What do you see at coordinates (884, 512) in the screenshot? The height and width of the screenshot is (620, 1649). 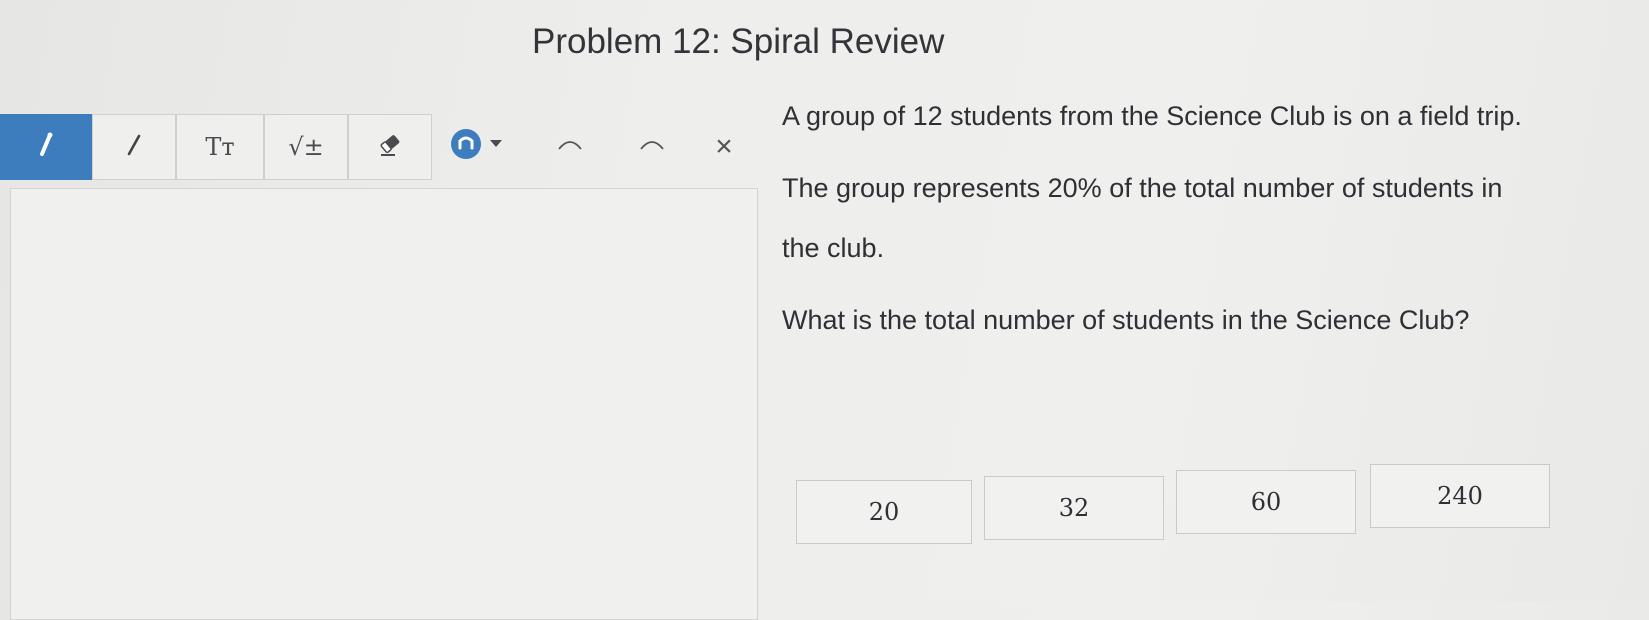 I see `answer-choice-20: 20` at bounding box center [884, 512].